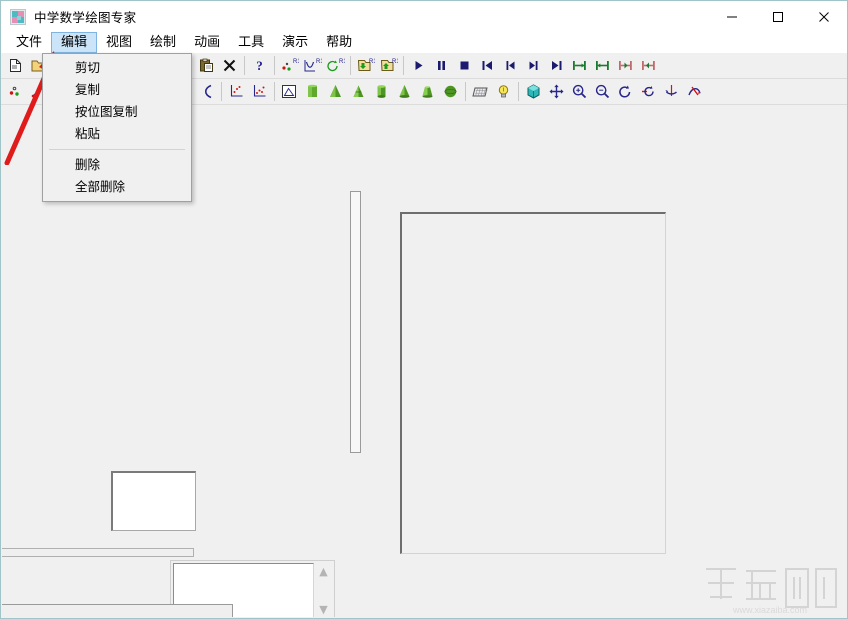  Describe the element at coordinates (163, 42) in the screenshot. I see `menu-item-draw: 绘制` at that location.